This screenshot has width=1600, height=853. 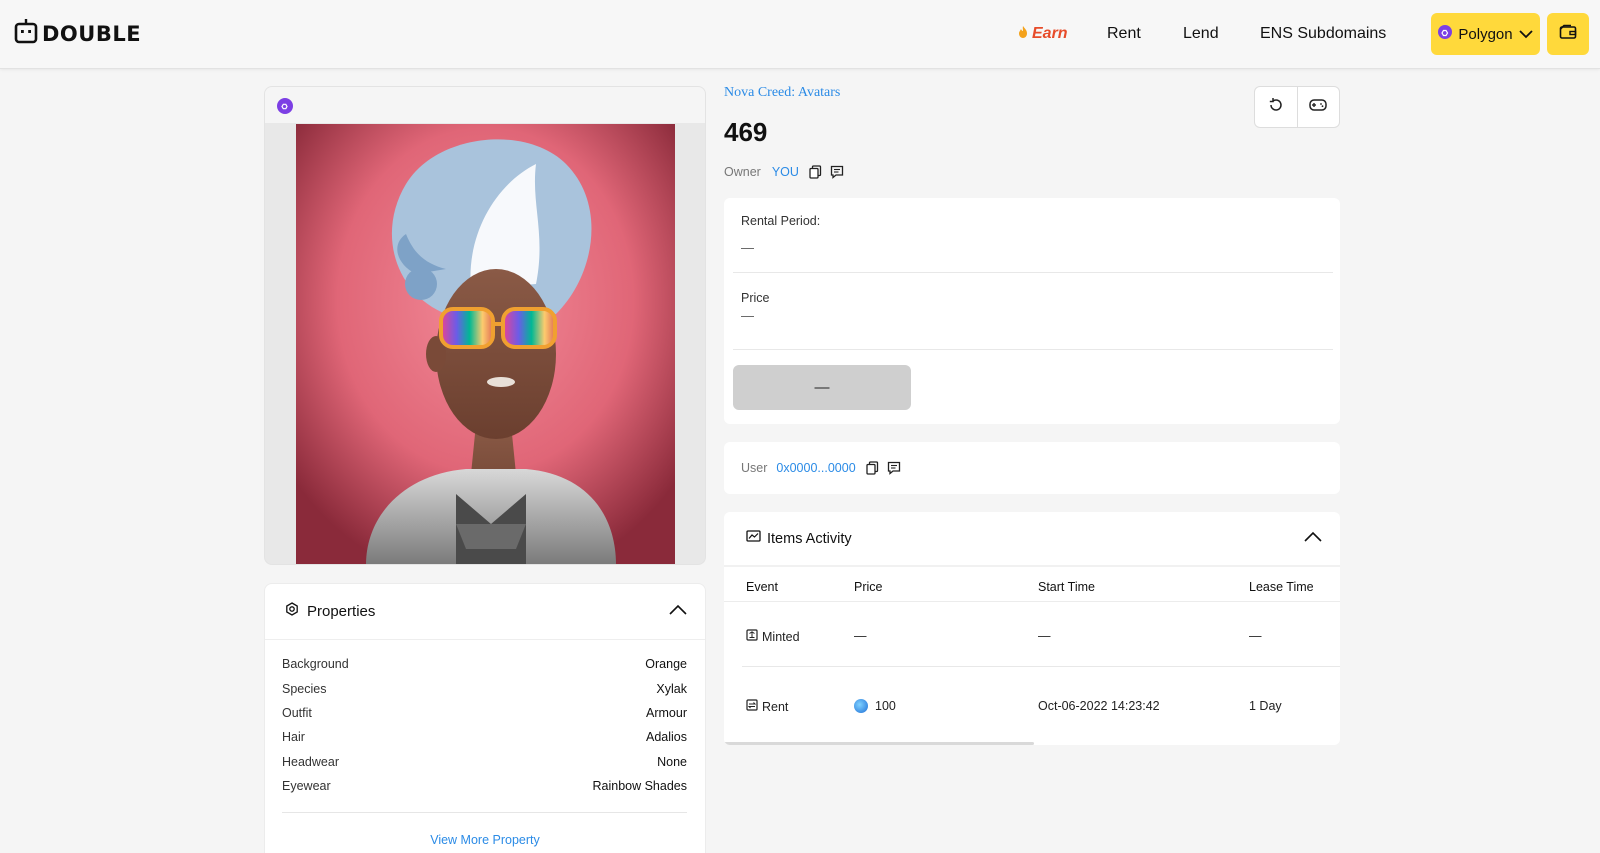 I want to click on rental-period-label: Rental Period:, so click(x=781, y=221).